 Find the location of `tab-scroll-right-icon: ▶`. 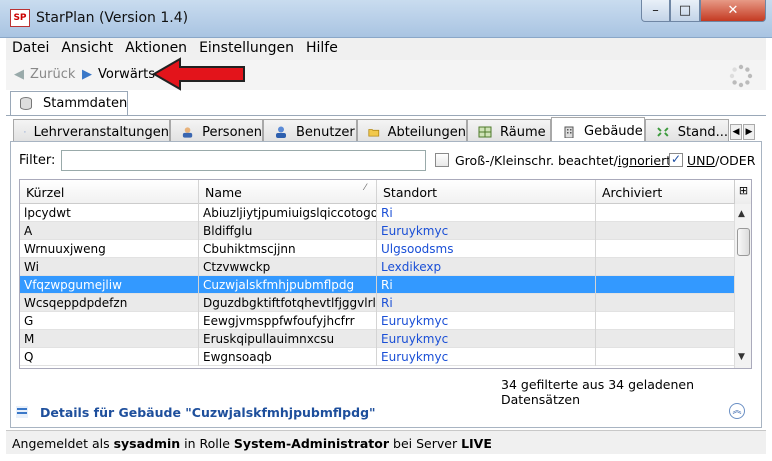

tab-scroll-right-icon: ▶ is located at coordinates (749, 132).